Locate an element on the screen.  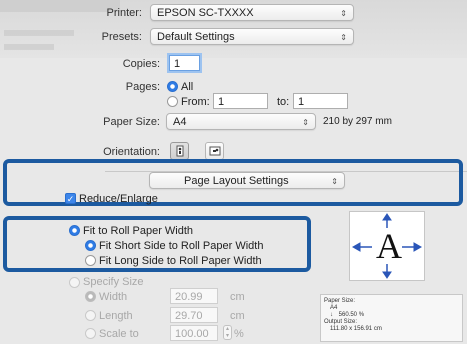
paper-size-value: A4 is located at coordinates (180, 122).